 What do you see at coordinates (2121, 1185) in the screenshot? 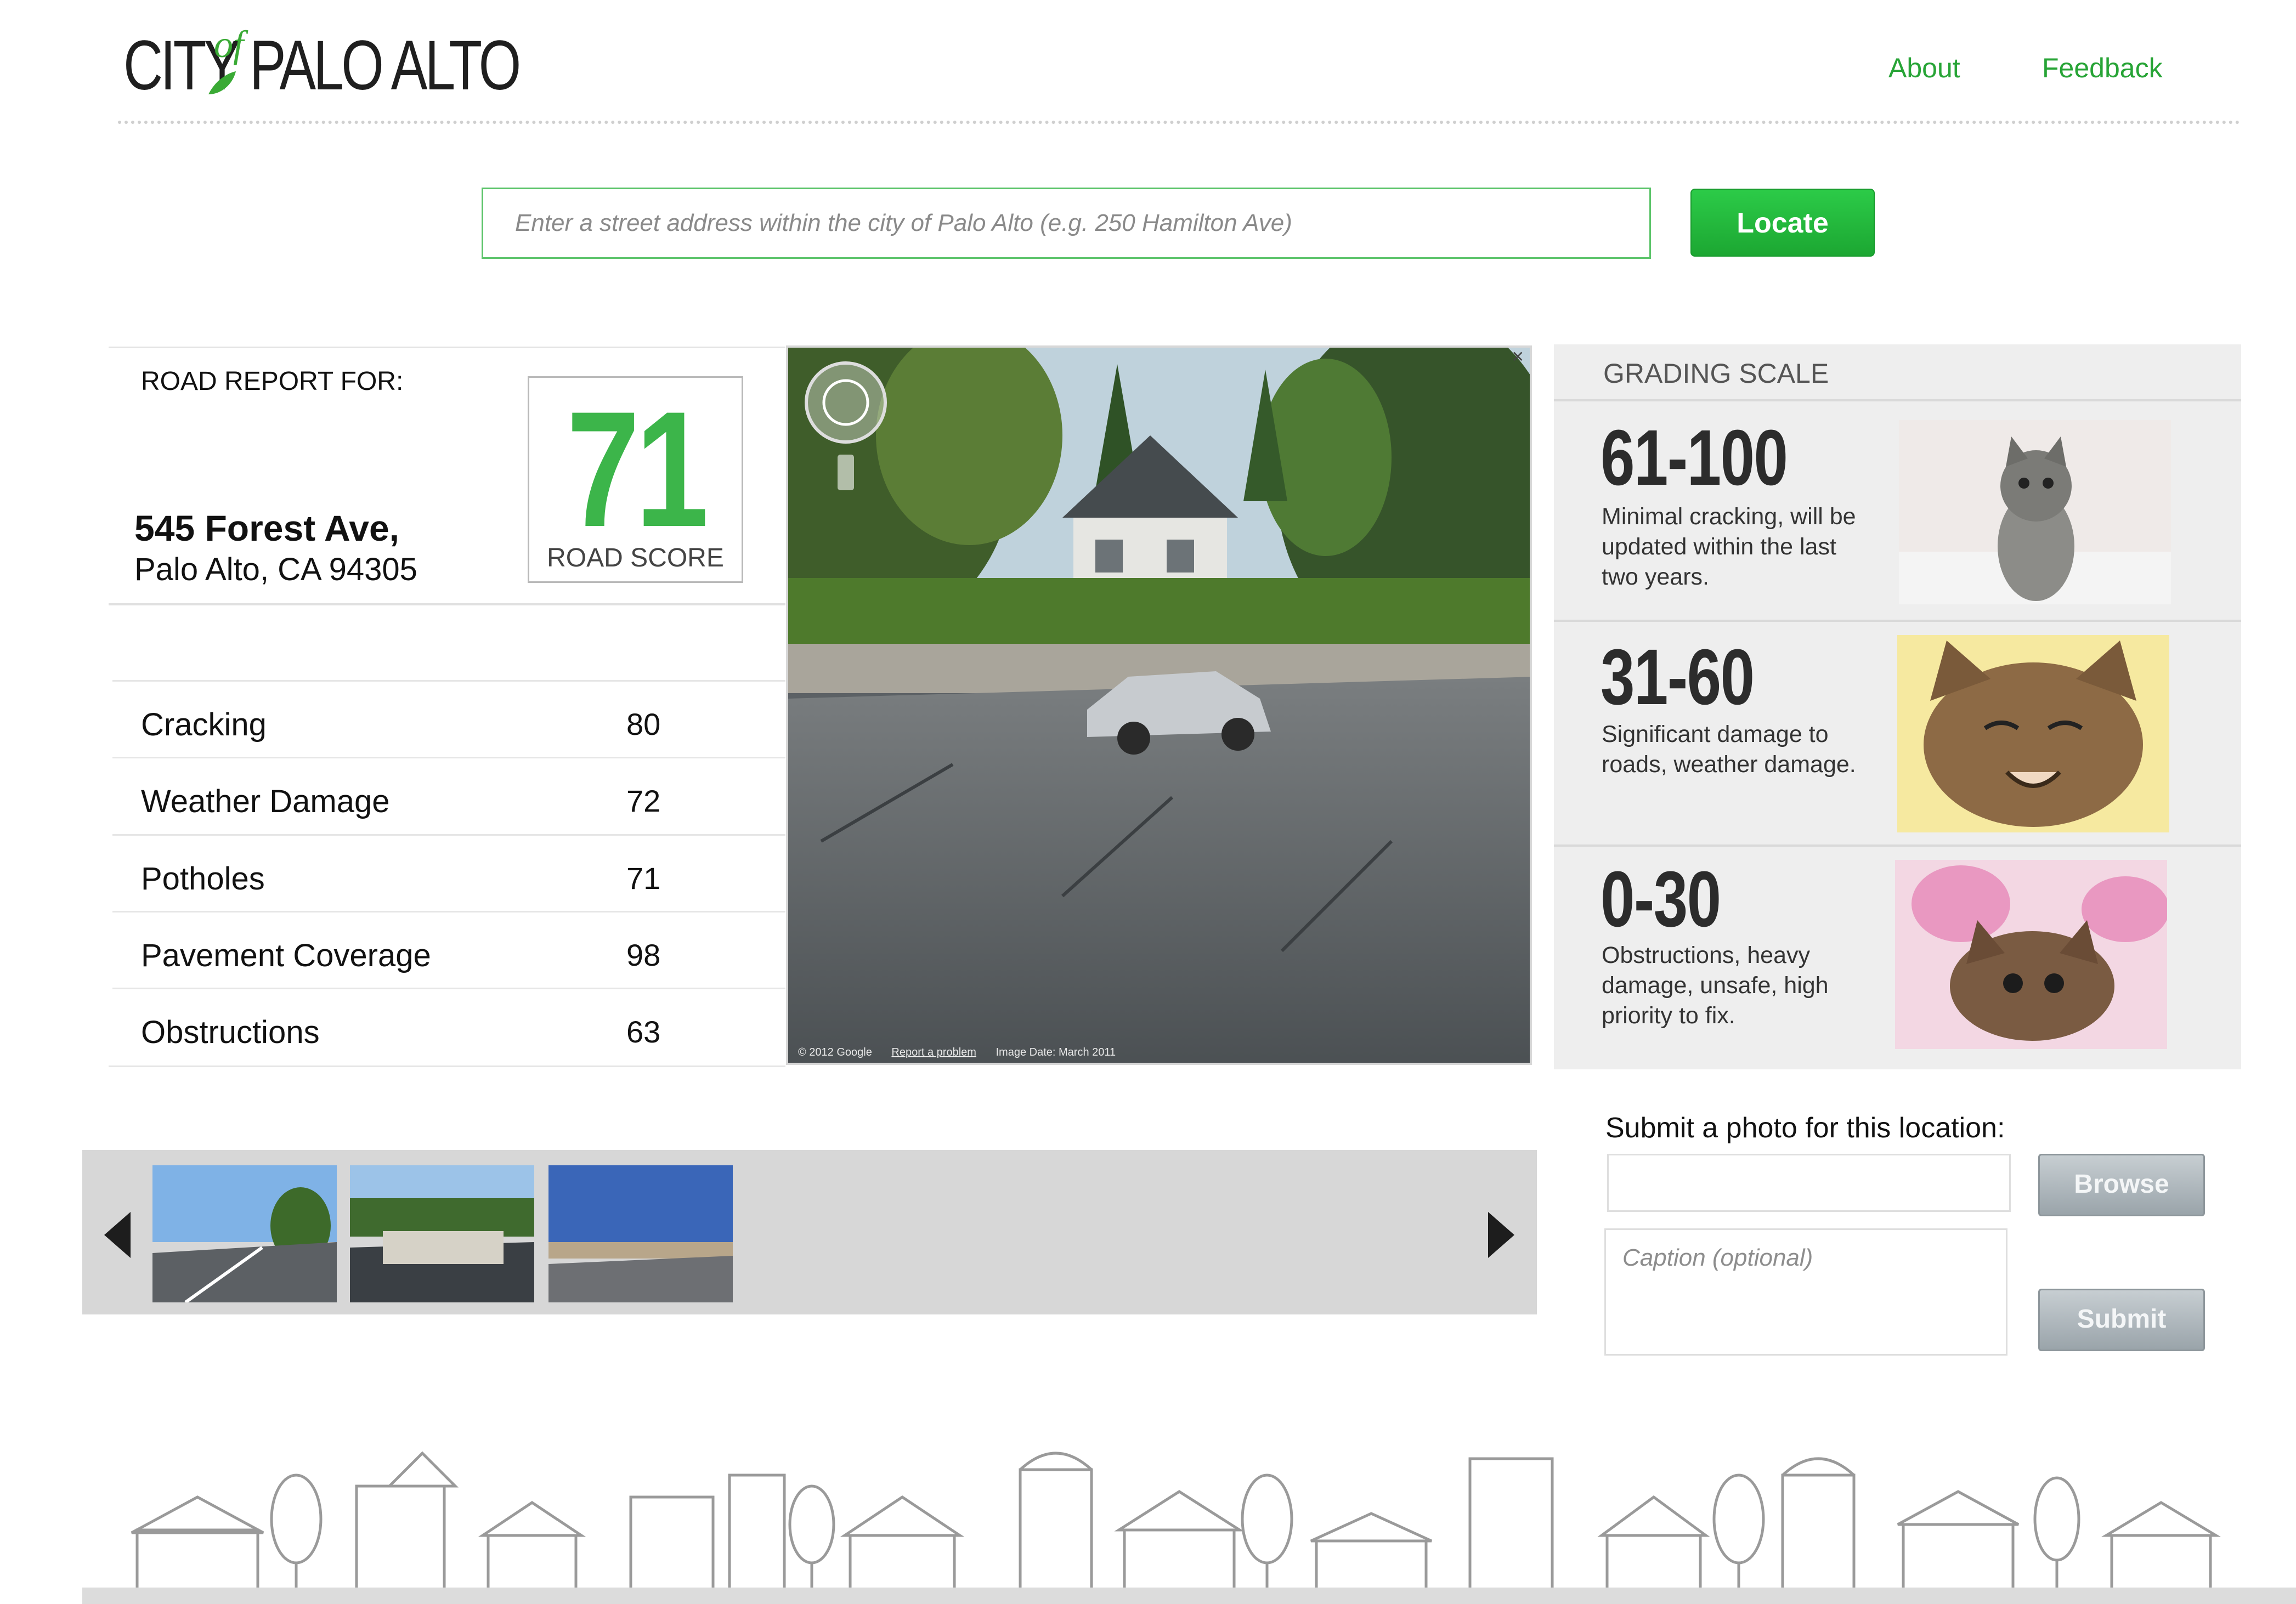
I see `browse-button: Browse` at bounding box center [2121, 1185].